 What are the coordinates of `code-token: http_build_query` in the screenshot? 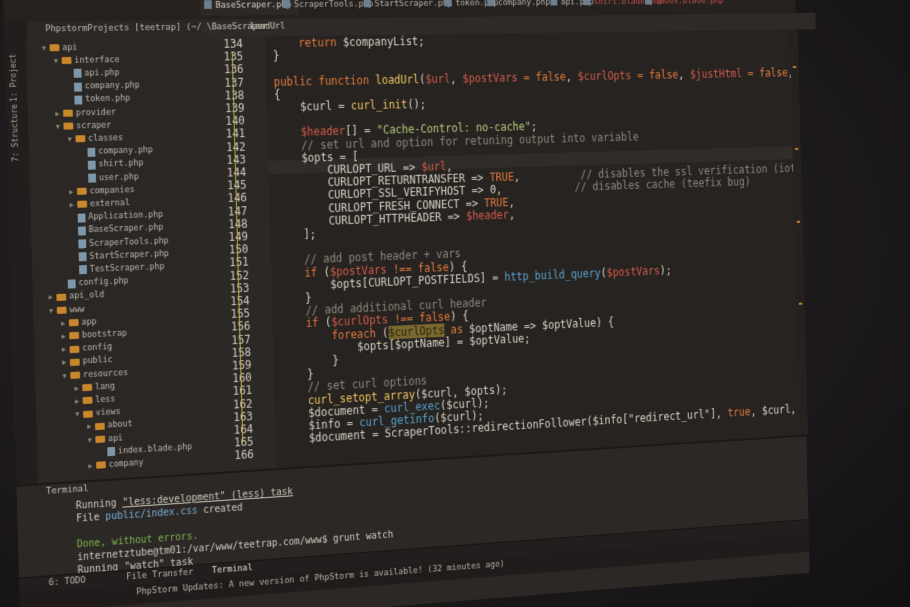 It's located at (552, 275).